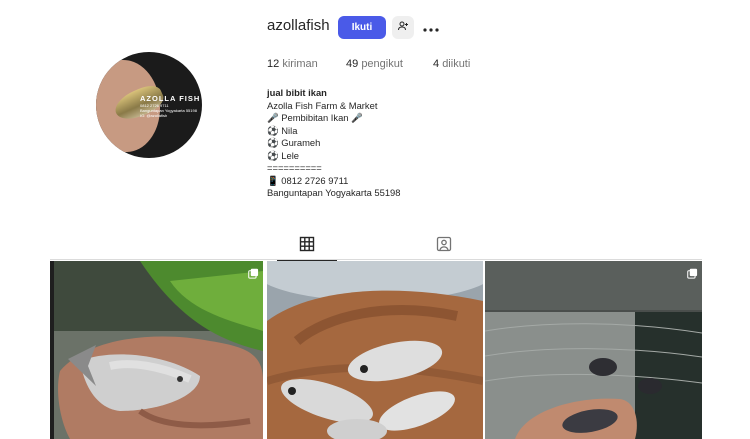 This screenshot has width=750, height=439. What do you see at coordinates (315, 117) in the screenshot?
I see `bio-line: 🎤 Pembibitan Ikan 🎤` at bounding box center [315, 117].